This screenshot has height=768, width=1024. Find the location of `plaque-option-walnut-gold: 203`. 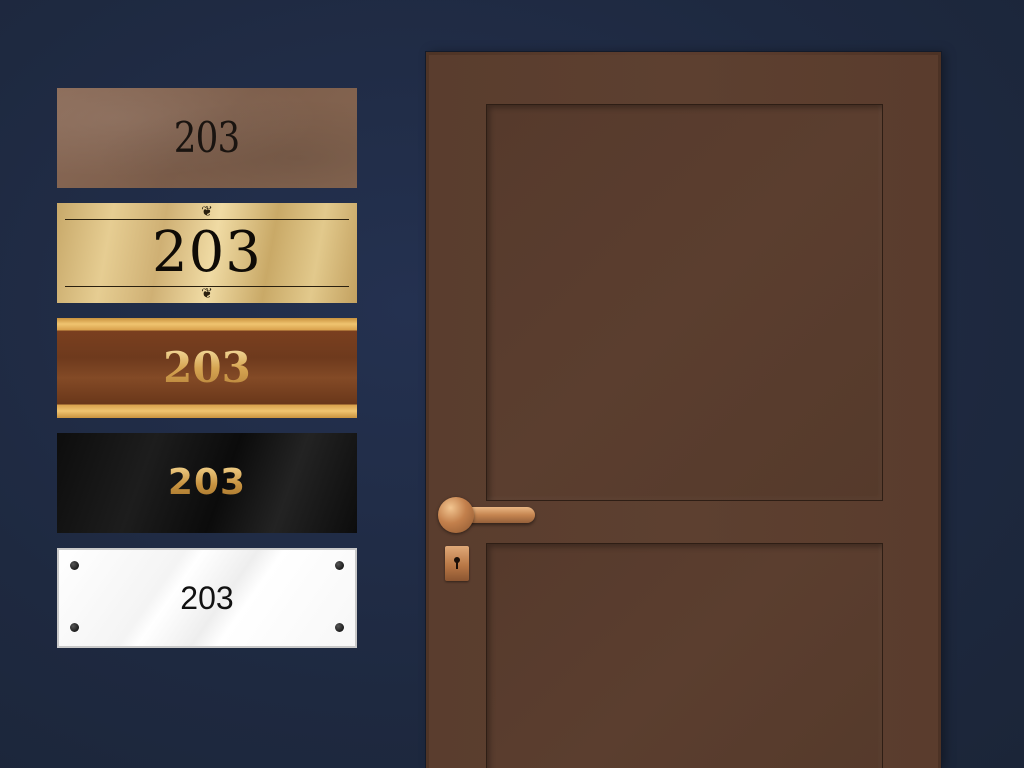

plaque-option-walnut-gold: 203 is located at coordinates (207, 368).